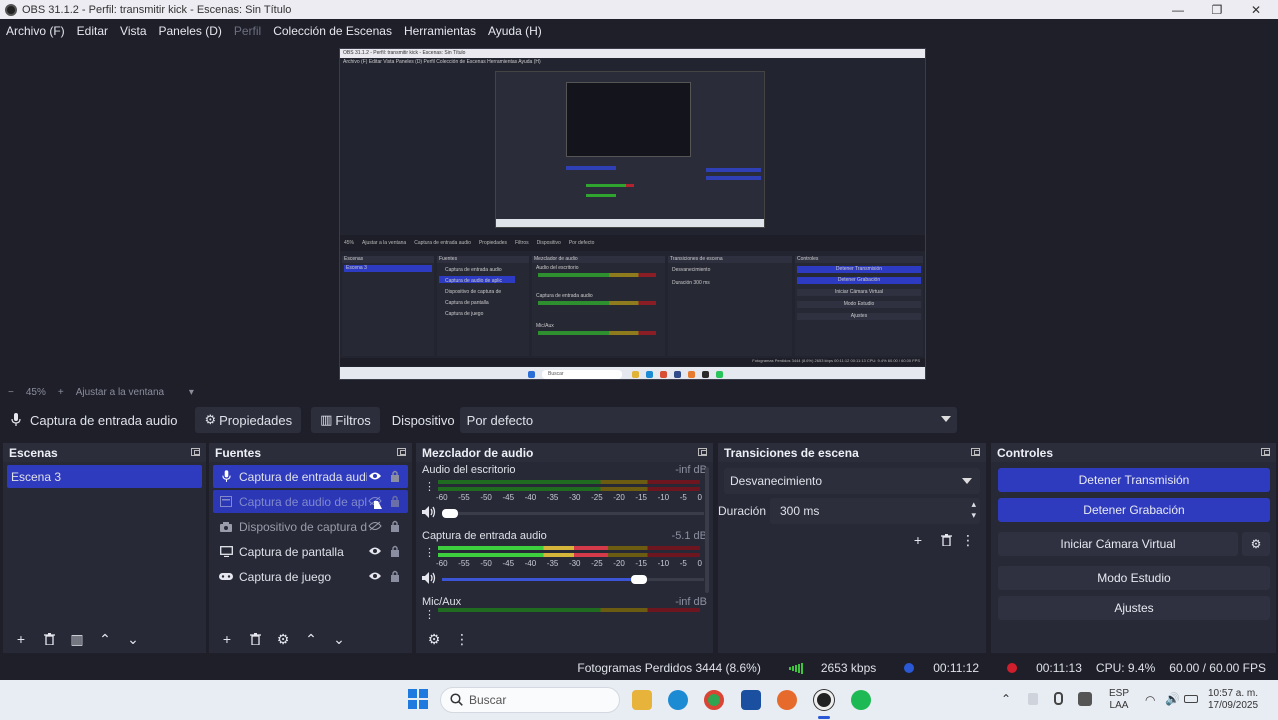  I want to click on menu-ayuda: Ayuda (H), so click(515, 31).